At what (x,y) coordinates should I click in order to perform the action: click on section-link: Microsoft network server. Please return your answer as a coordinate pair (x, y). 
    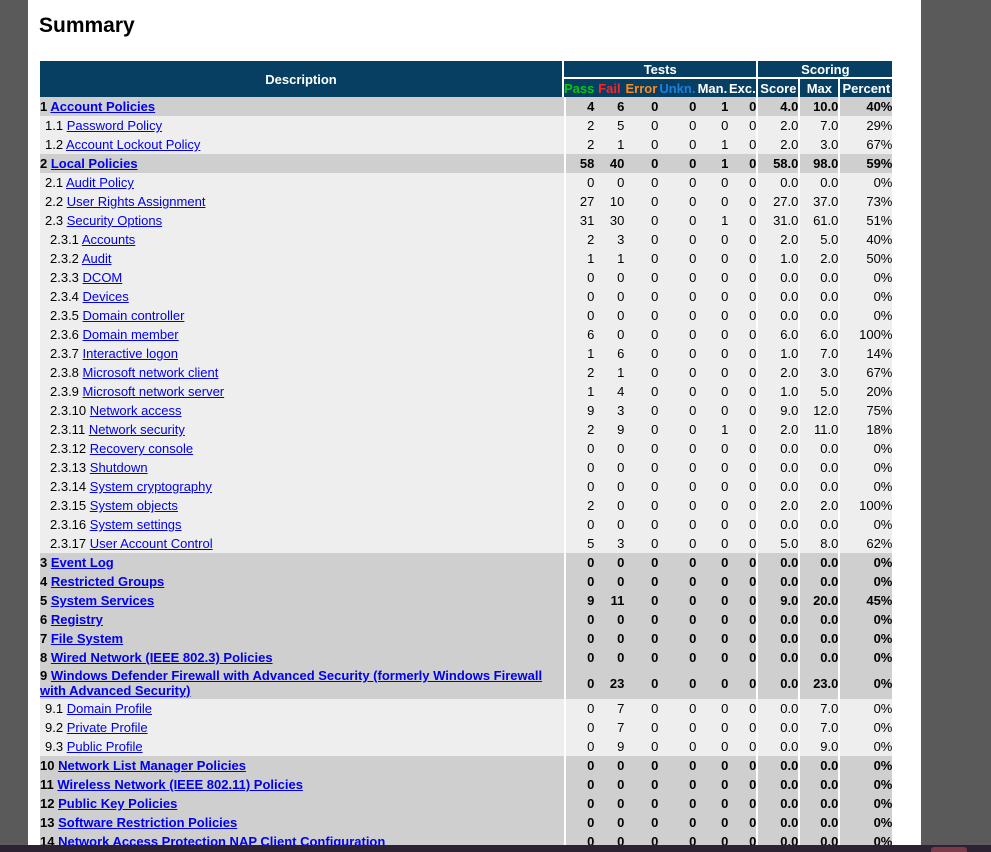
    Looking at the image, I should click on (154, 391).